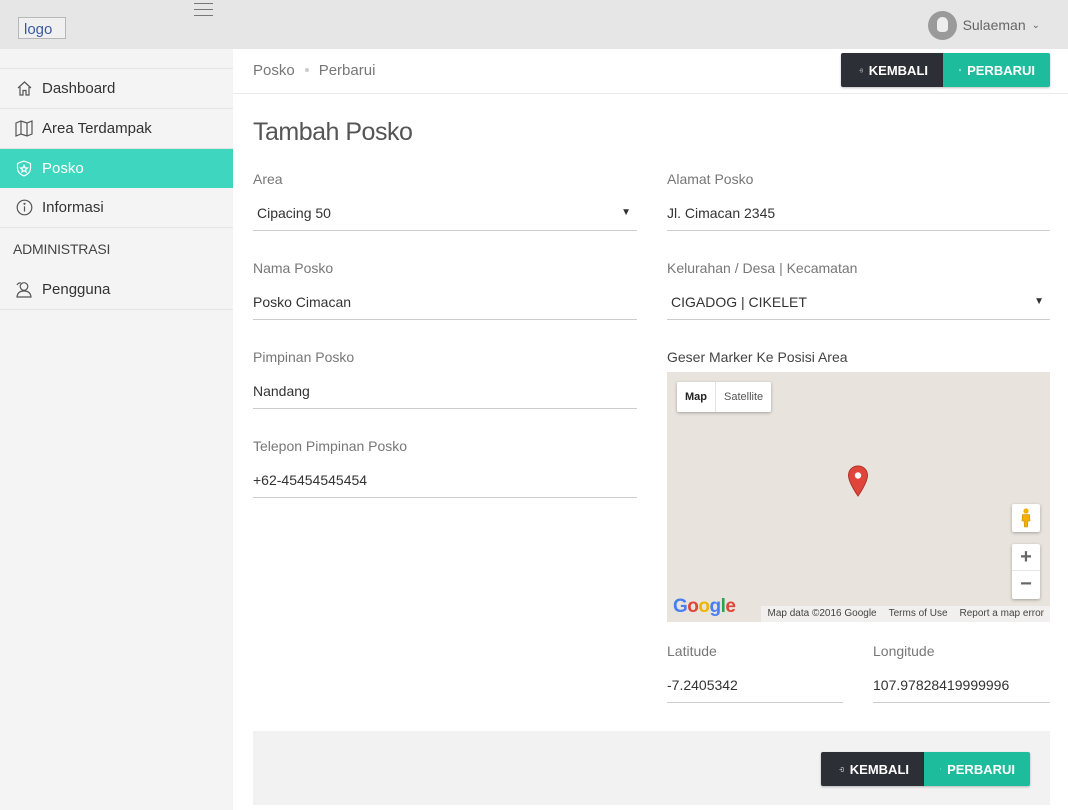 The image size is (1068, 810). Describe the element at coordinates (858, 214) in the screenshot. I see `alamat-input: Jl. Cimacan 2345` at that location.